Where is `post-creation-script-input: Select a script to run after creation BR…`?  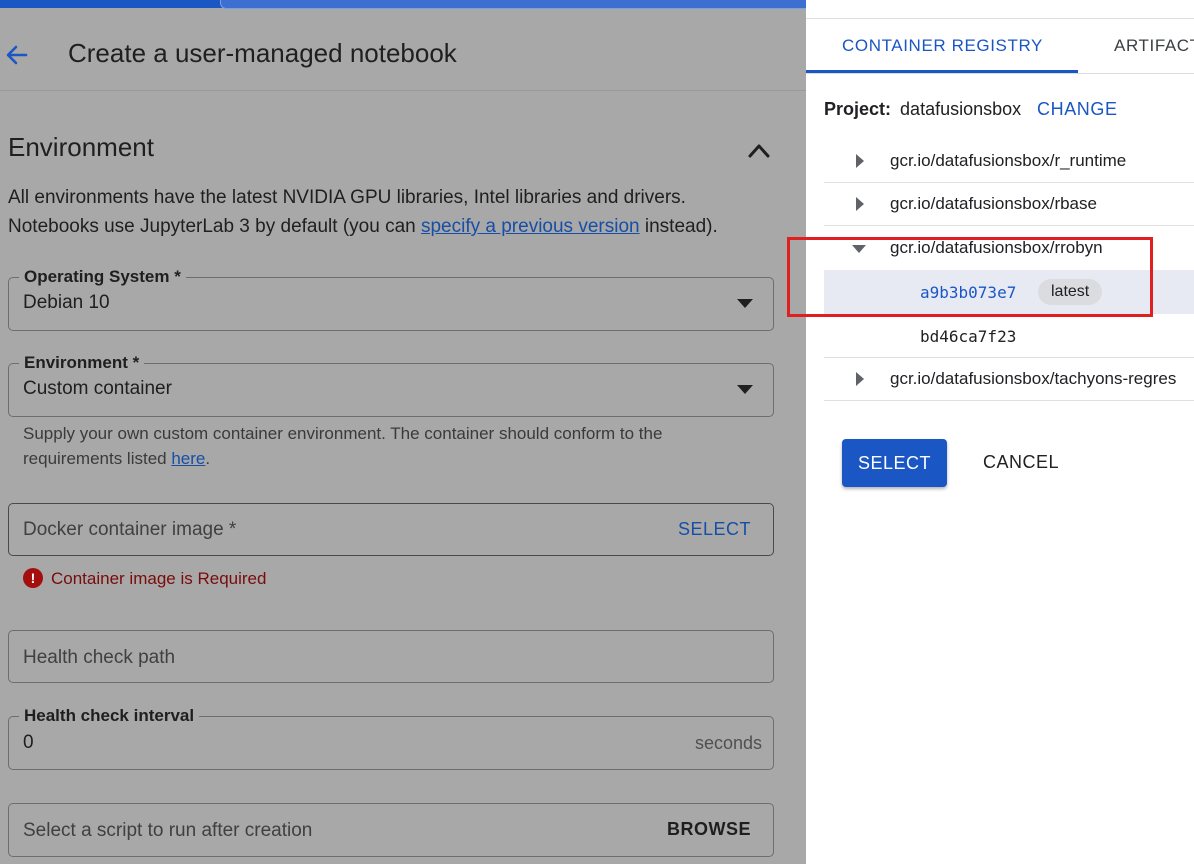
post-creation-script-input: Select a script to run after creation BR… is located at coordinates (391, 830).